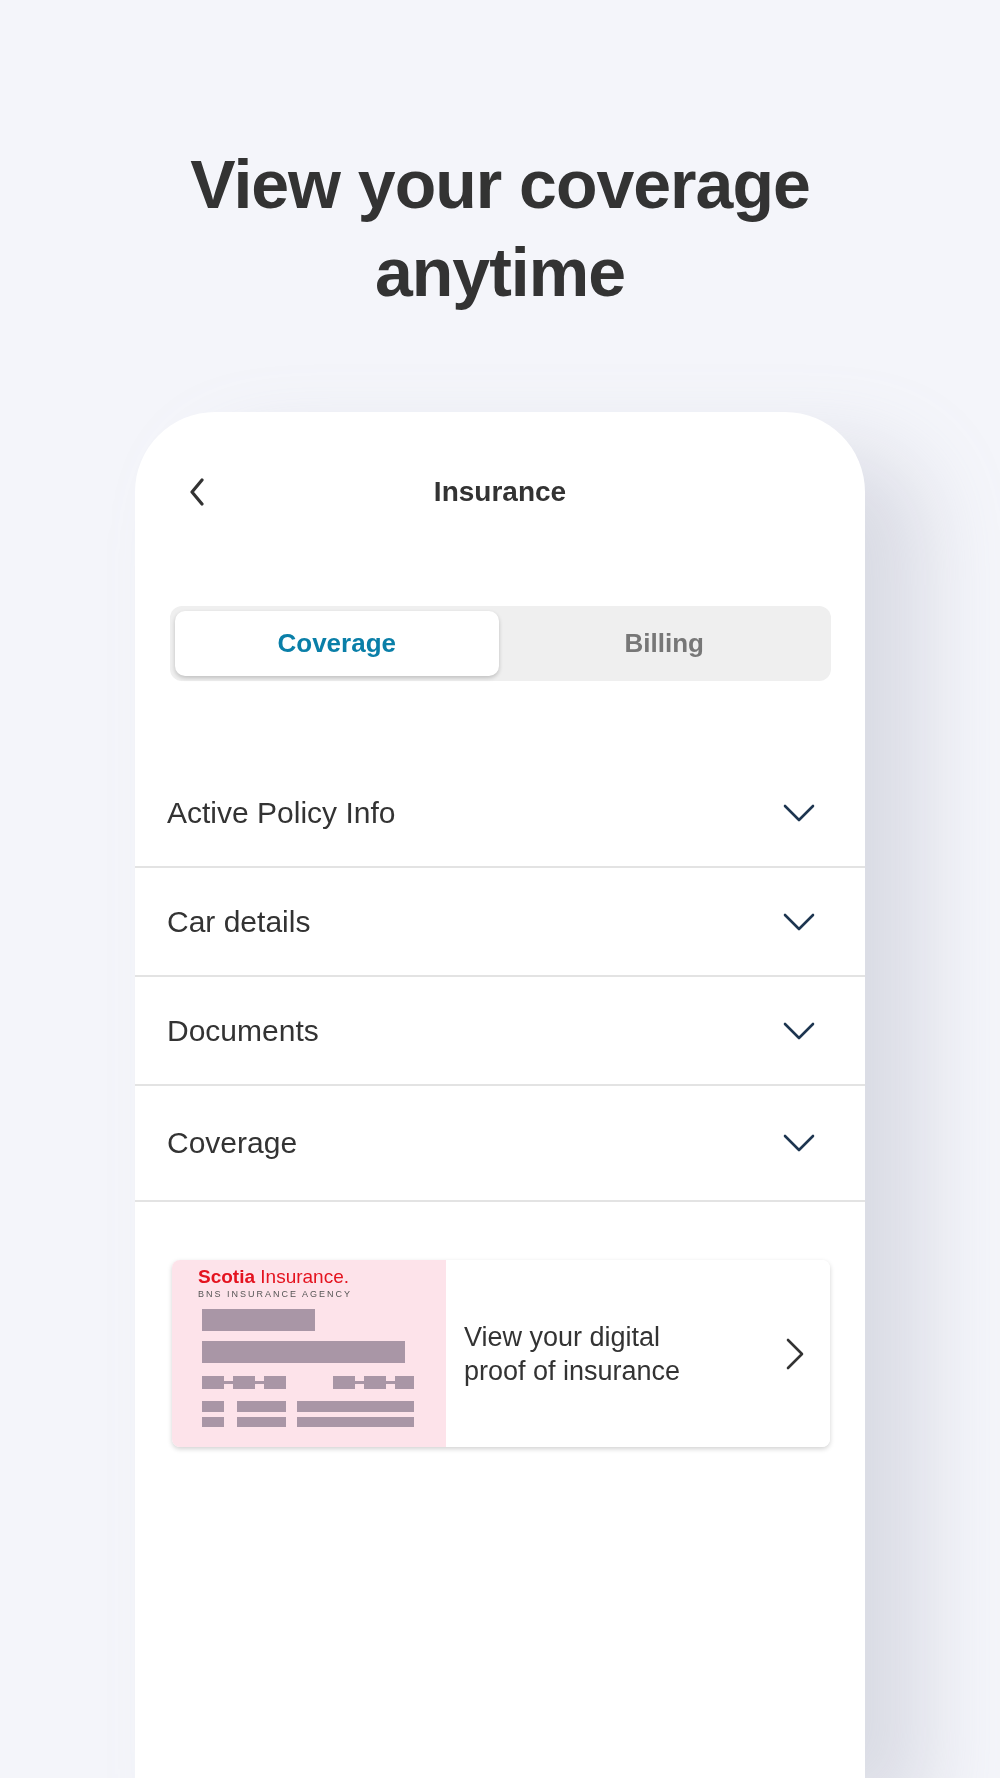  What do you see at coordinates (638, 1353) in the screenshot?
I see `proof-link: View your digital proof of insurance` at bounding box center [638, 1353].